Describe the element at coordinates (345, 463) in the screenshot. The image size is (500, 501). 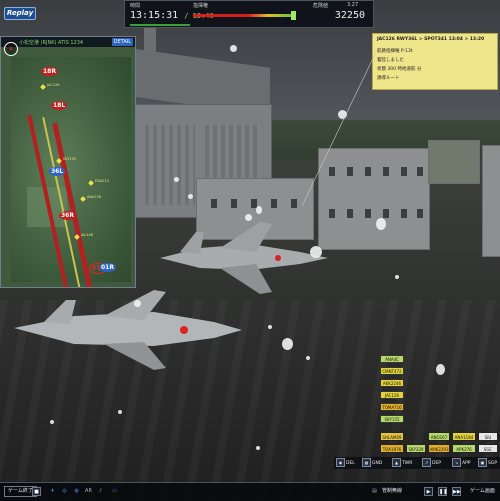
I see `freq-del: ◉ DEL` at that location.